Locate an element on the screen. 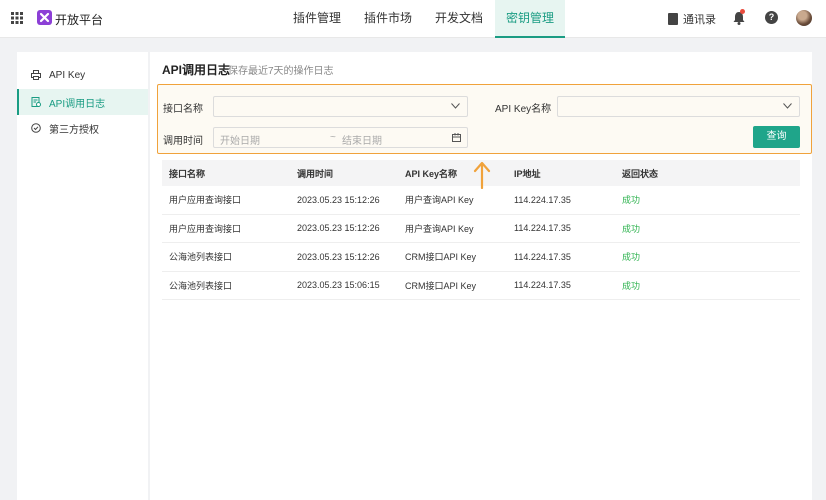  start-date-placeholder: 开始日期 is located at coordinates (240, 141).